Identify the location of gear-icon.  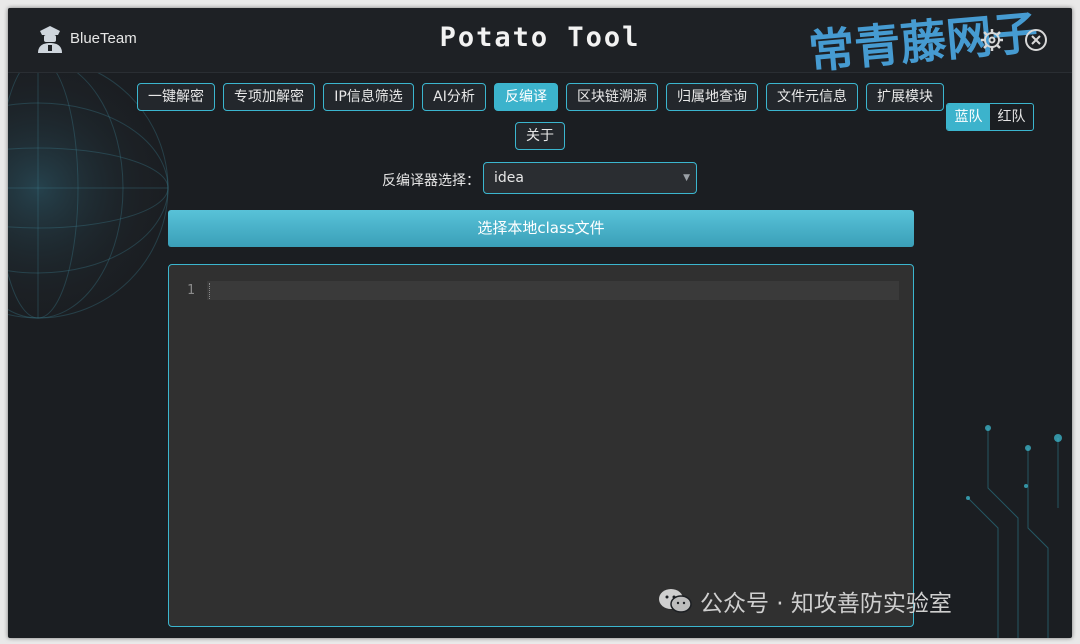
(992, 40).